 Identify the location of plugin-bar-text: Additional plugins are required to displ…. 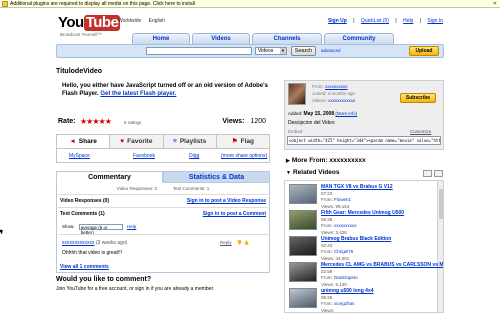
(102, 4).